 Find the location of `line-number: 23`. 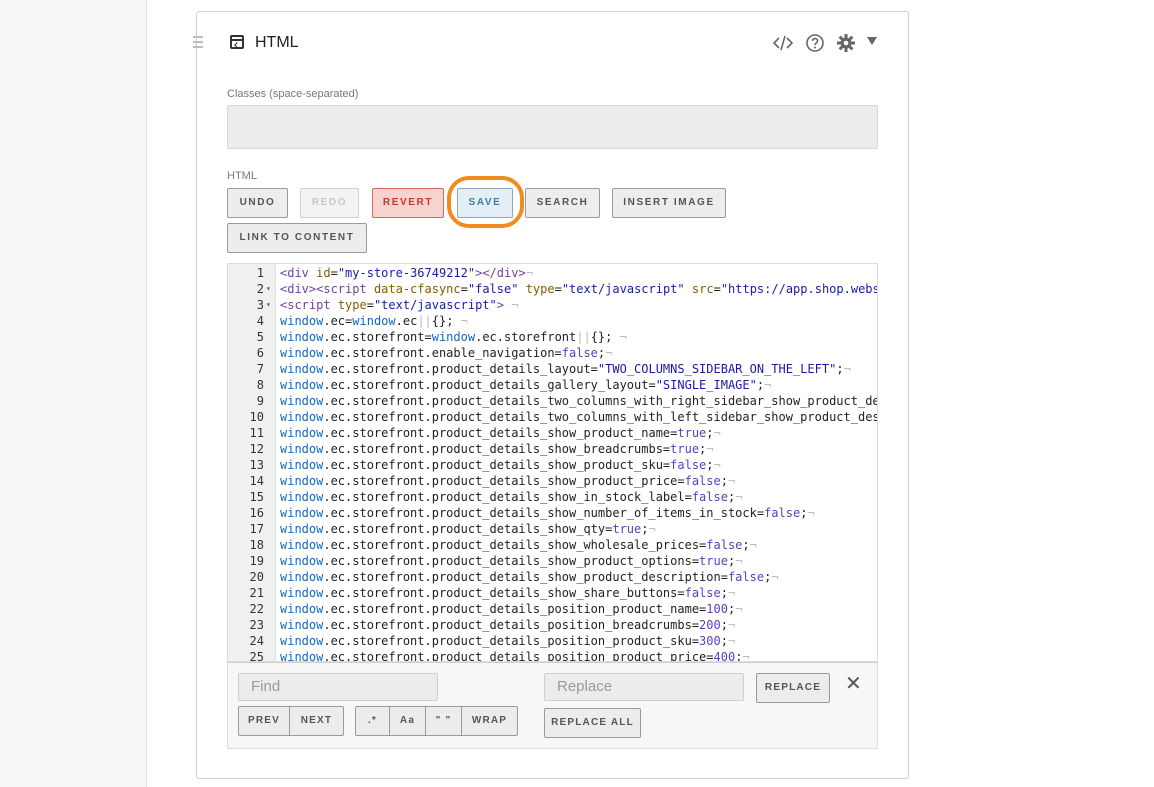

line-number: 23 is located at coordinates (256, 625).